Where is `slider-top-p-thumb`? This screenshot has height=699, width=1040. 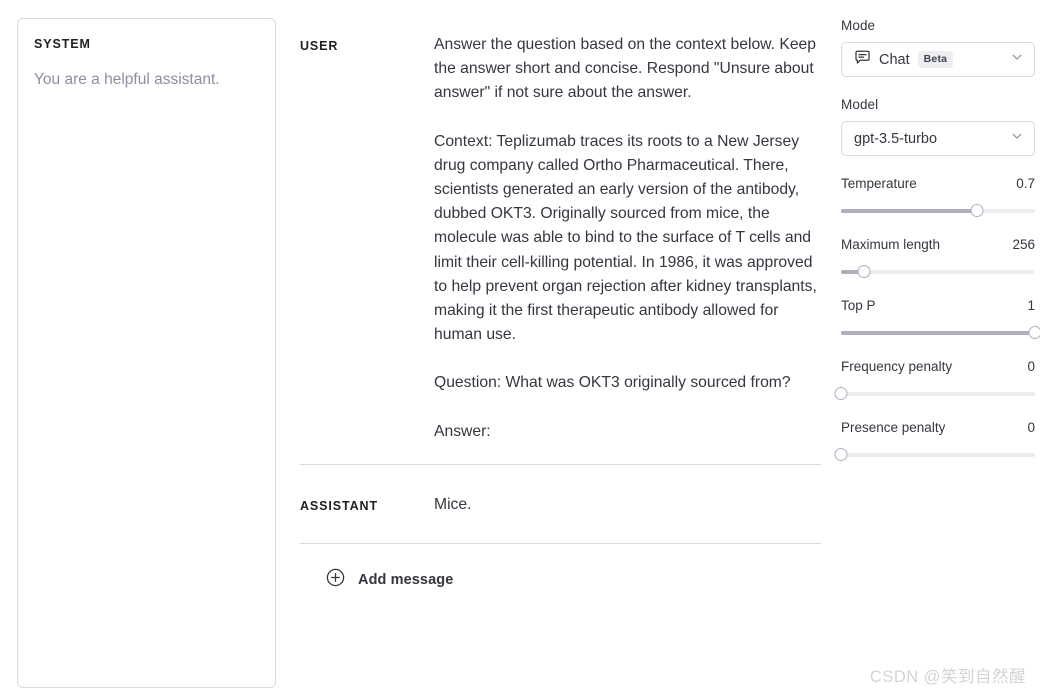 slider-top-p-thumb is located at coordinates (1034, 332).